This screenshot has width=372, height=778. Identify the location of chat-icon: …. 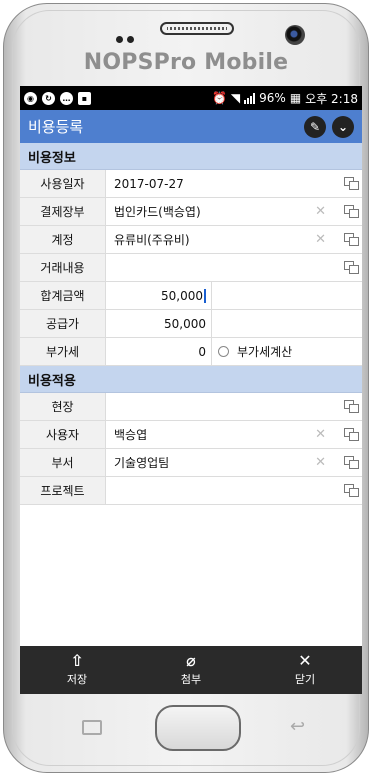
(66, 98).